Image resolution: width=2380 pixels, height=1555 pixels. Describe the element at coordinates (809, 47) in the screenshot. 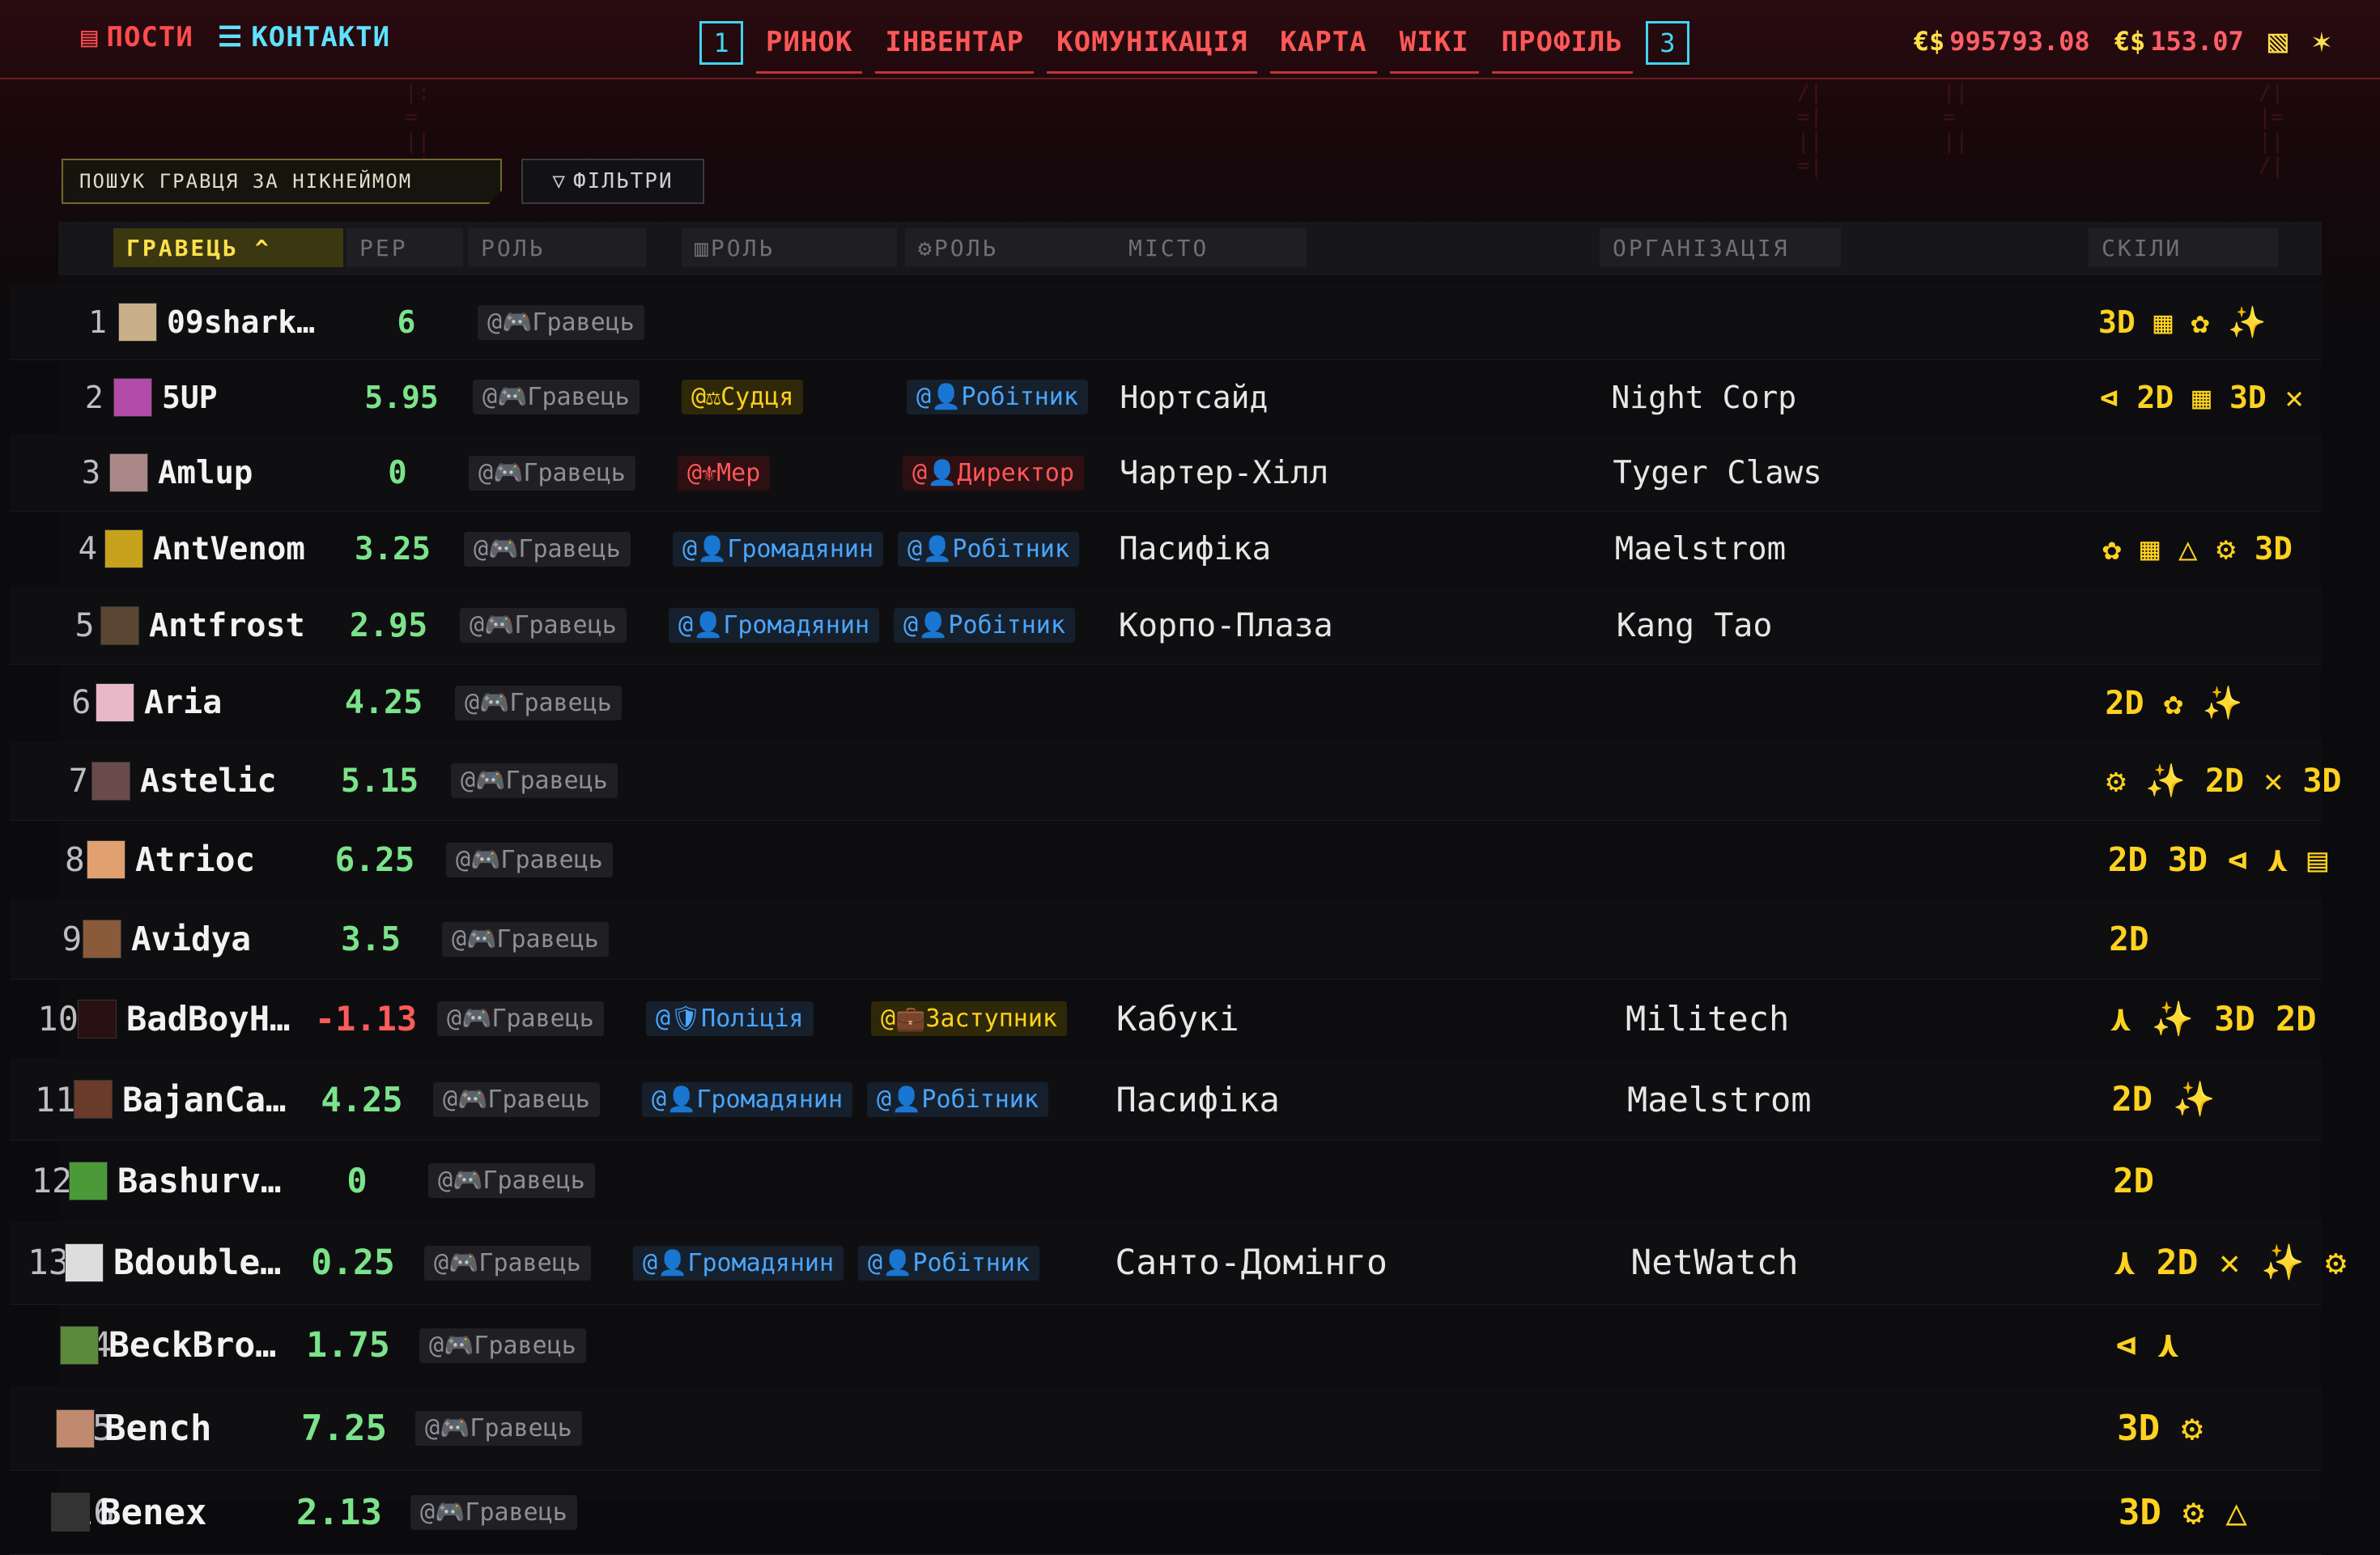

I see `nav-link-market: РИНОК` at that location.